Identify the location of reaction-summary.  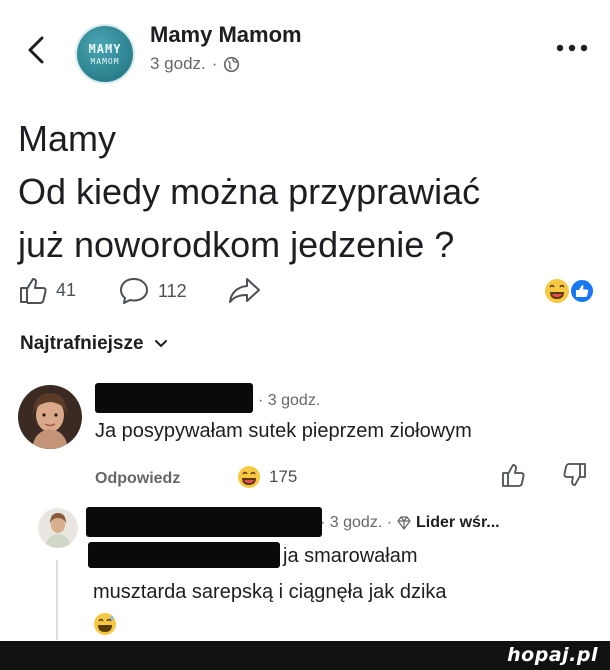
(570, 291).